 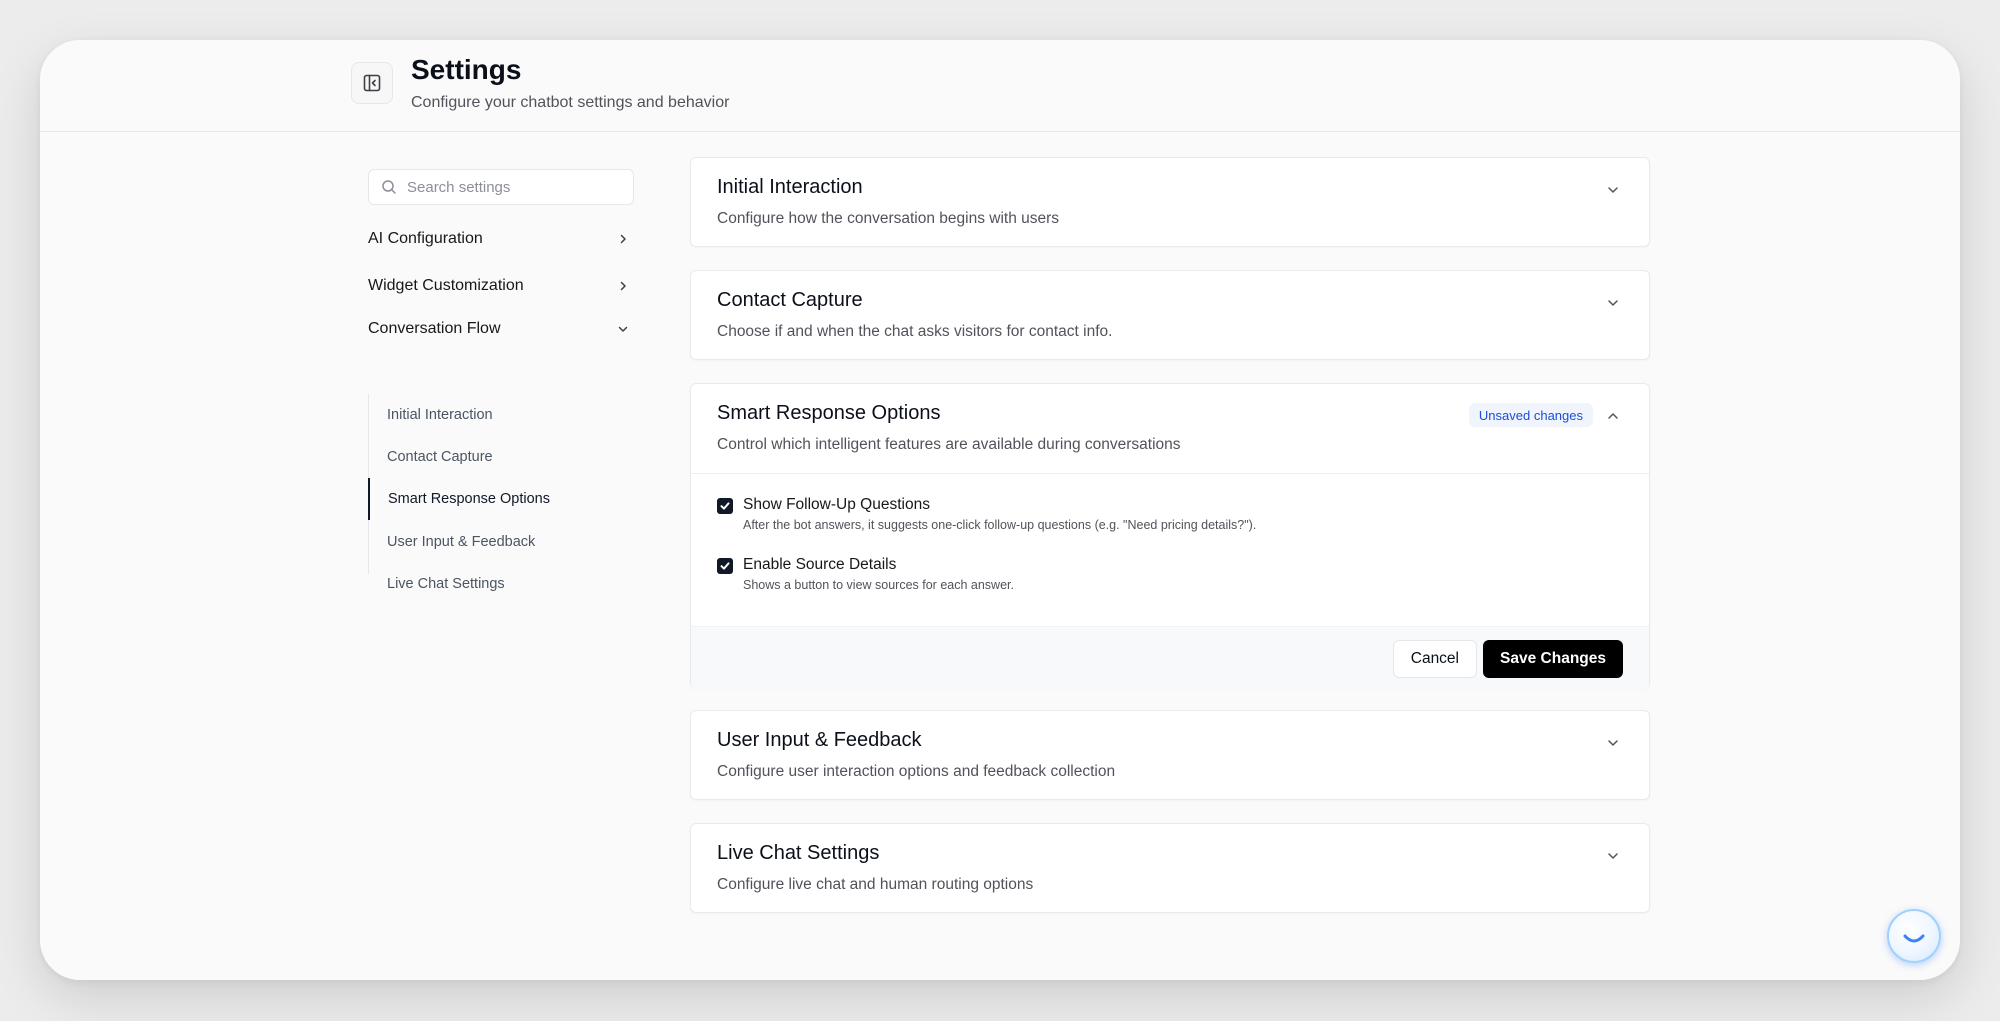 What do you see at coordinates (389, 187) in the screenshot?
I see `search-icon` at bounding box center [389, 187].